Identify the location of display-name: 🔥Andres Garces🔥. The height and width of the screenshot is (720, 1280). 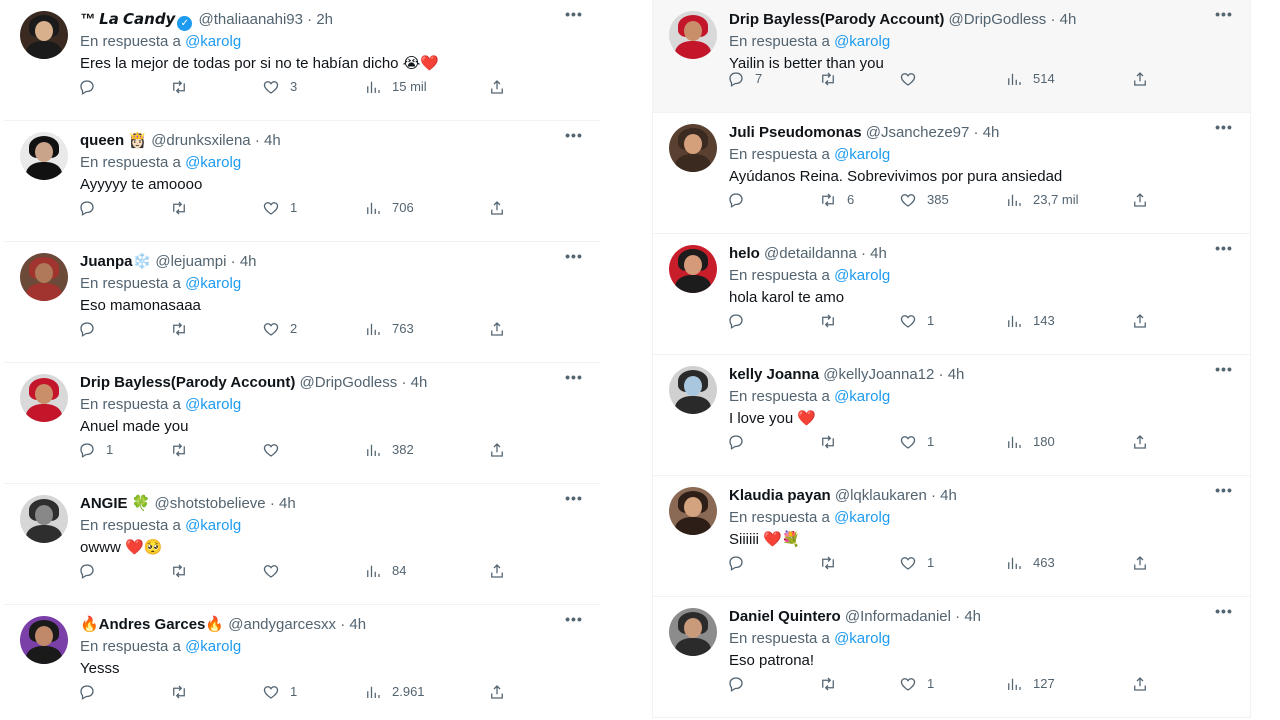
(152, 624).